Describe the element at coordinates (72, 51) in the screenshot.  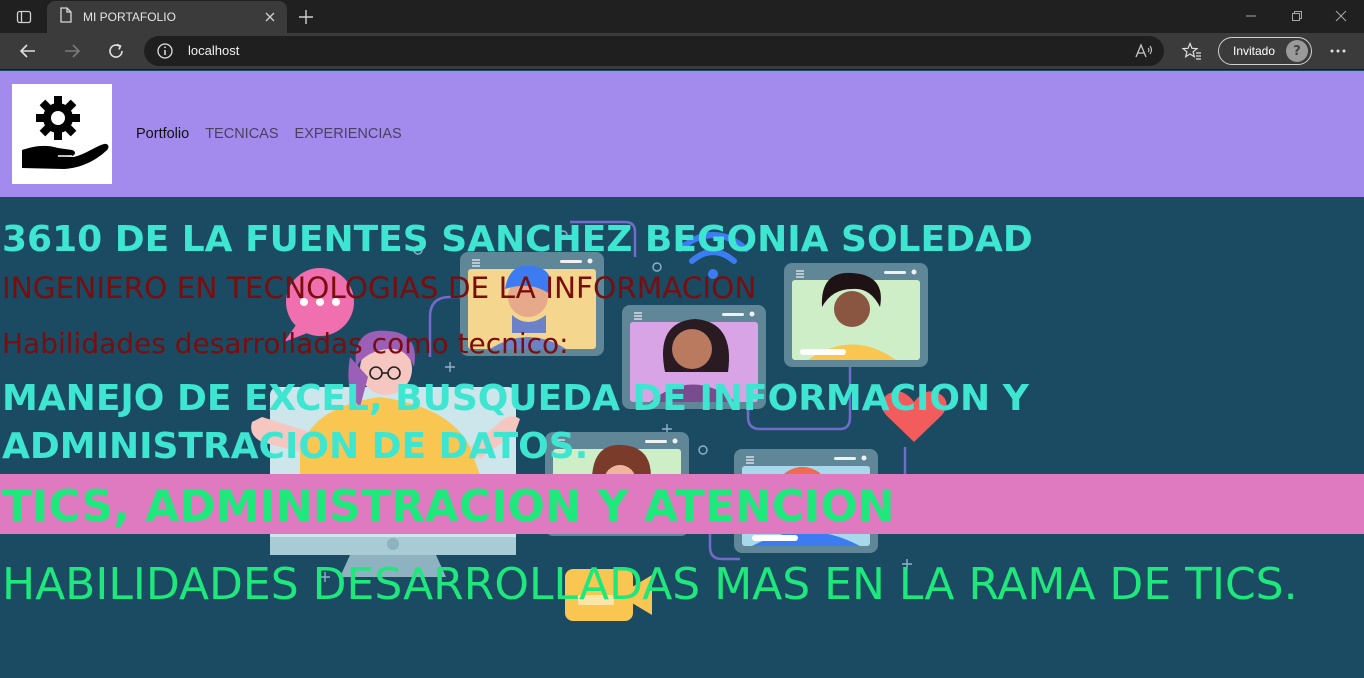
I see `forward-icon` at that location.